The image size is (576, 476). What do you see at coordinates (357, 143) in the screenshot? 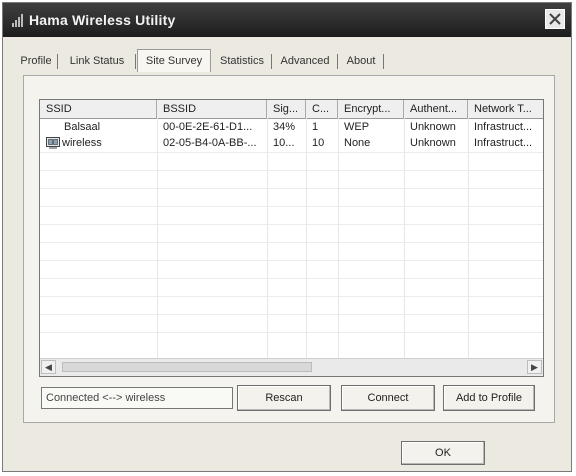
I see `cell-encryption: None` at bounding box center [357, 143].